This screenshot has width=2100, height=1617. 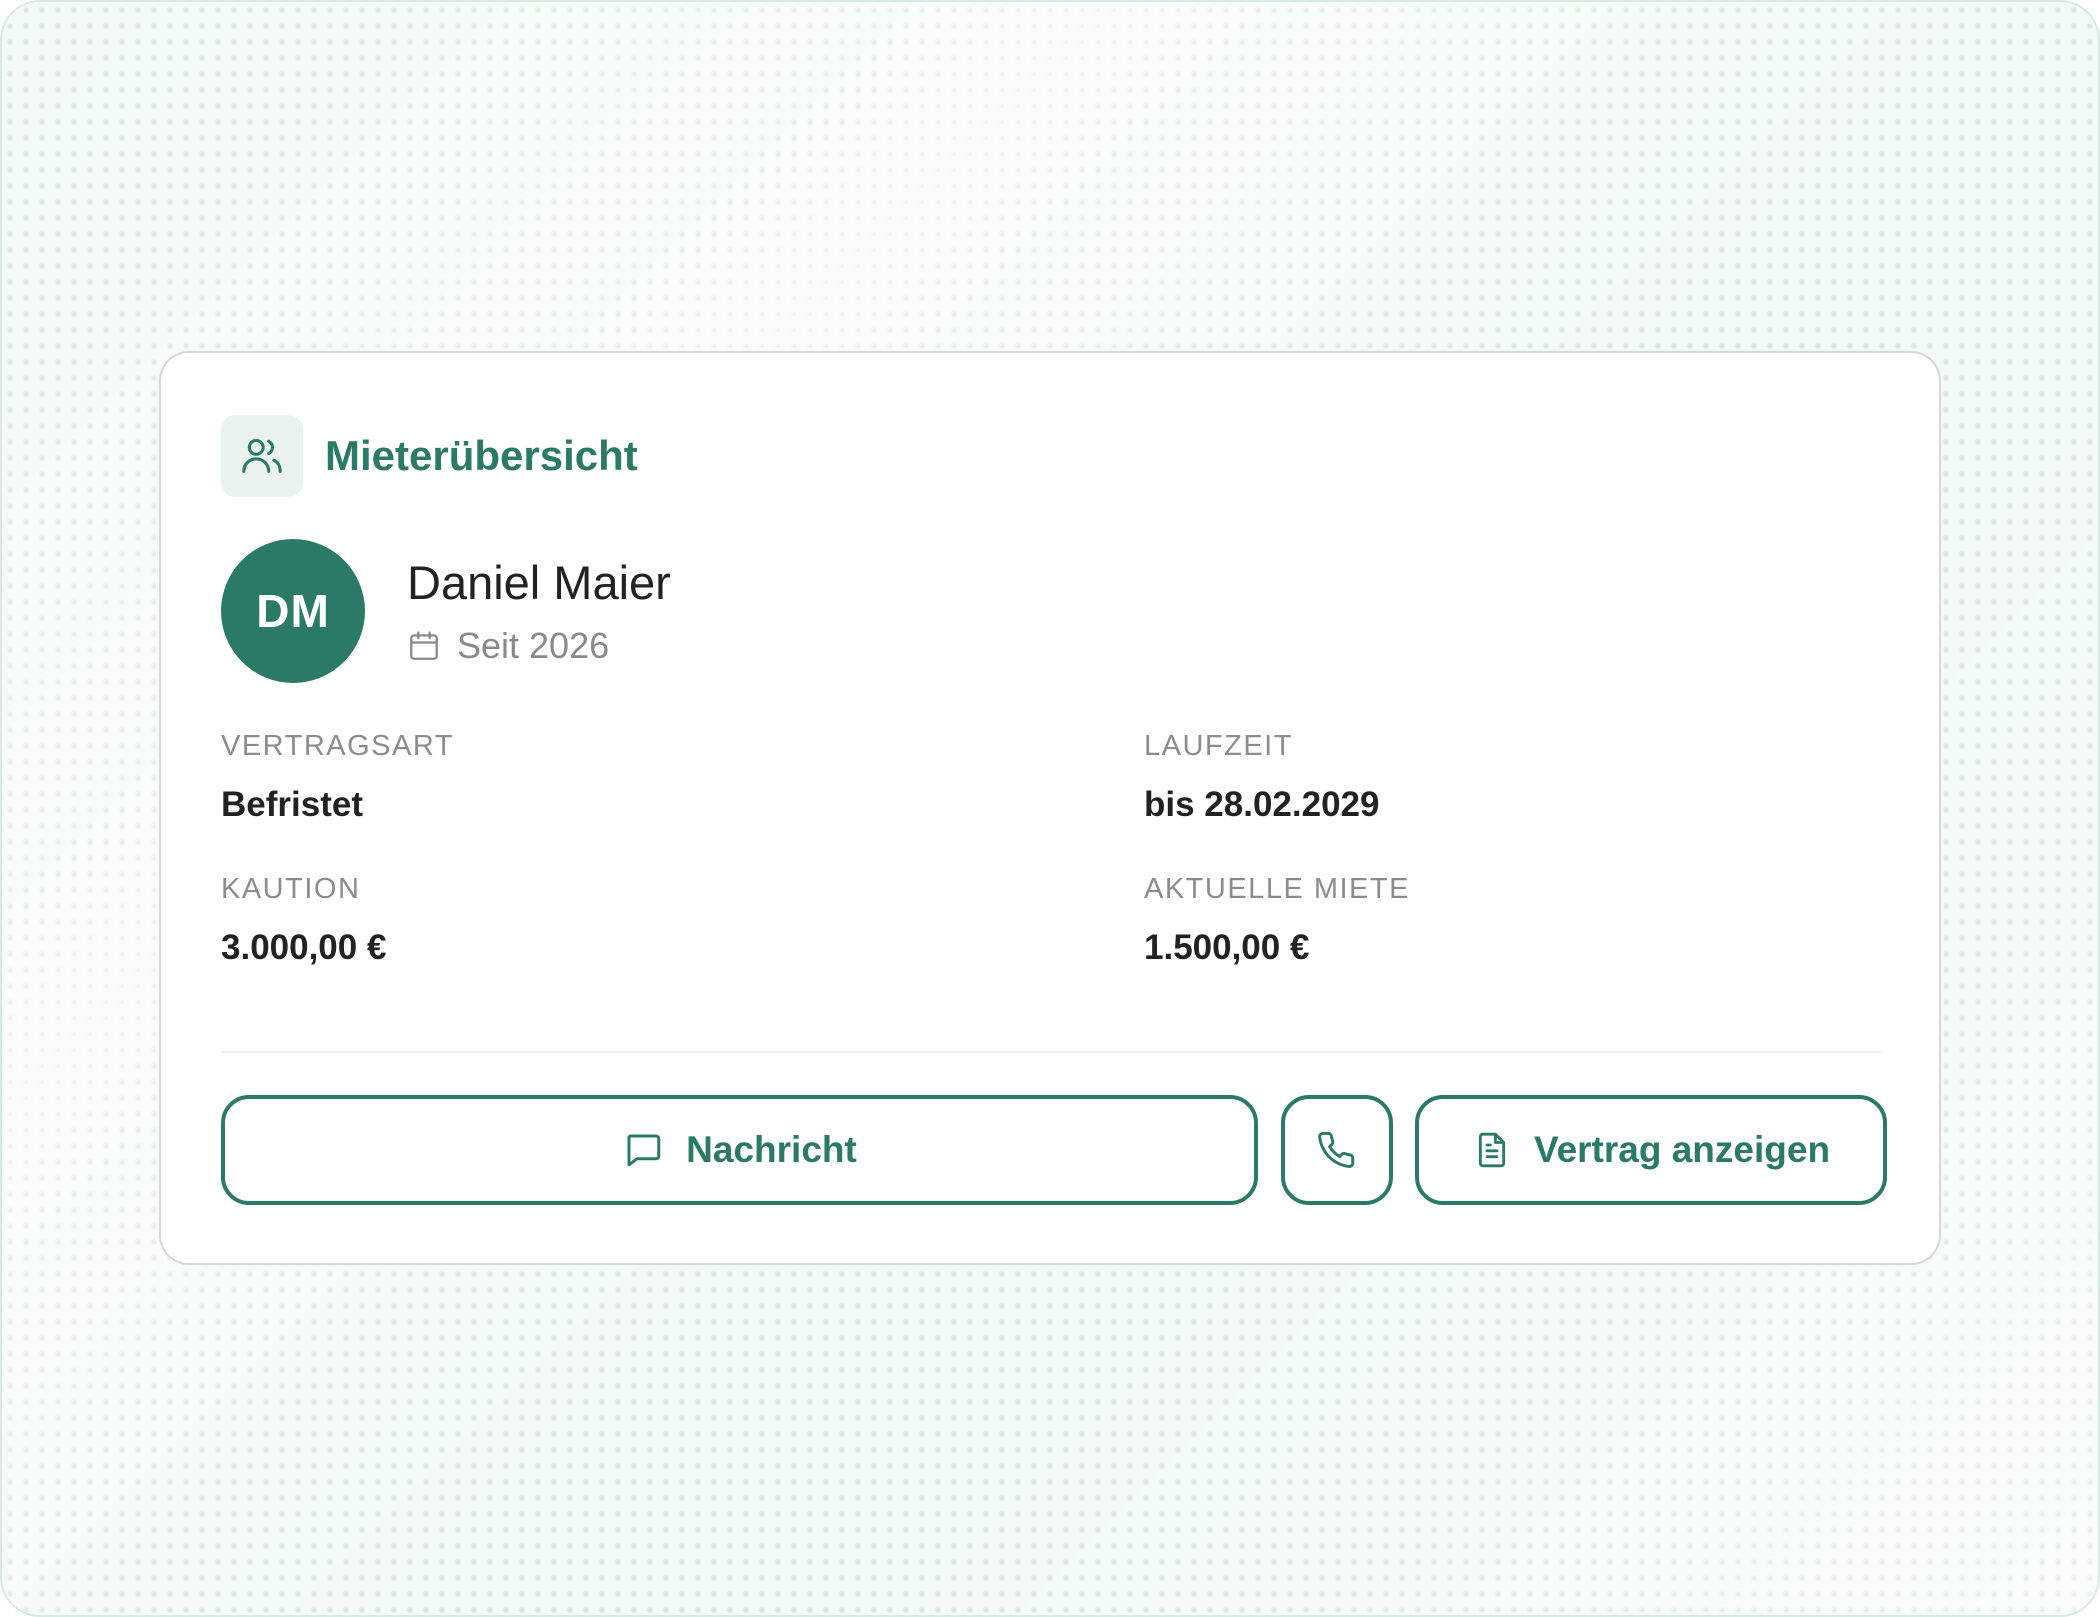 I want to click on tenant-name: Daniel Maier, so click(x=539, y=582).